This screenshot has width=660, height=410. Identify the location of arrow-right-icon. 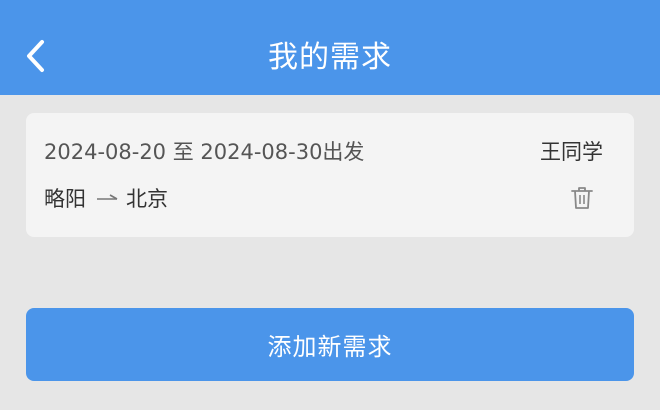
(107, 198).